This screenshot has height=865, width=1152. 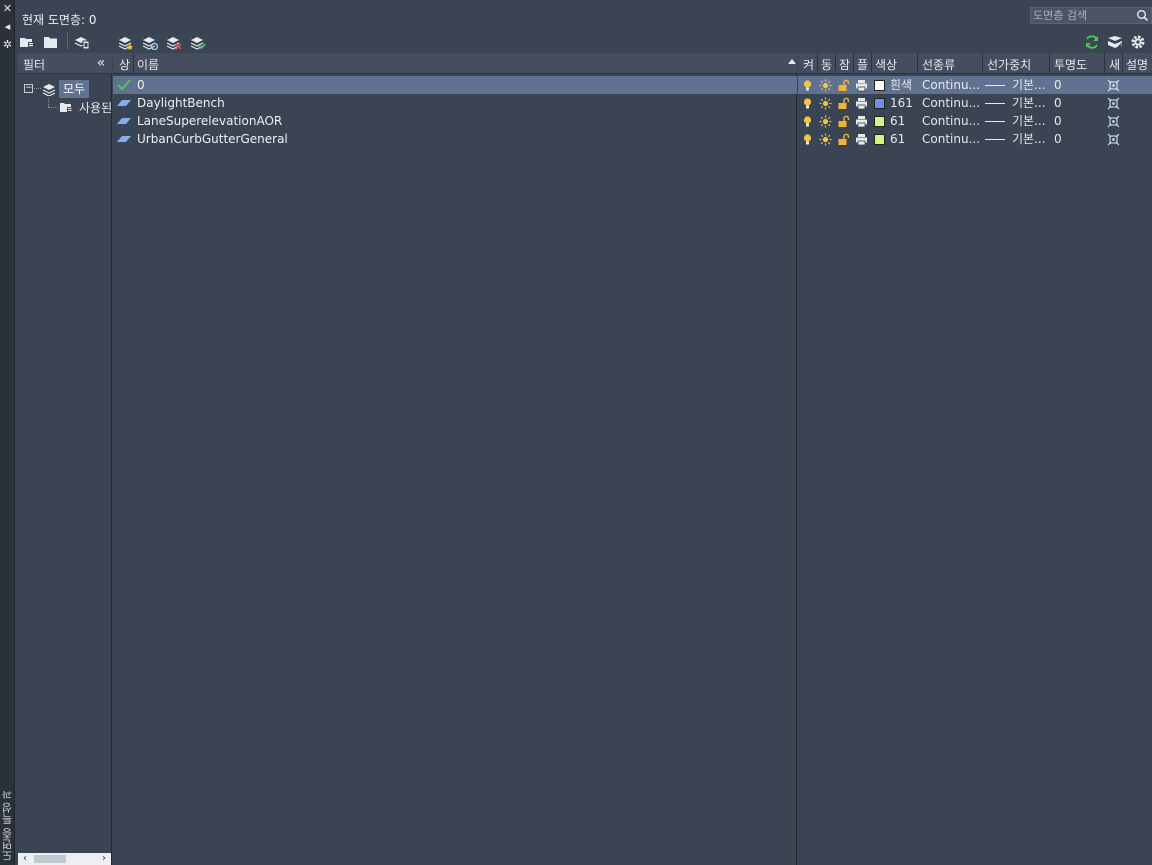 What do you see at coordinates (148, 64) in the screenshot?
I see `column-header-name: 이름` at bounding box center [148, 64].